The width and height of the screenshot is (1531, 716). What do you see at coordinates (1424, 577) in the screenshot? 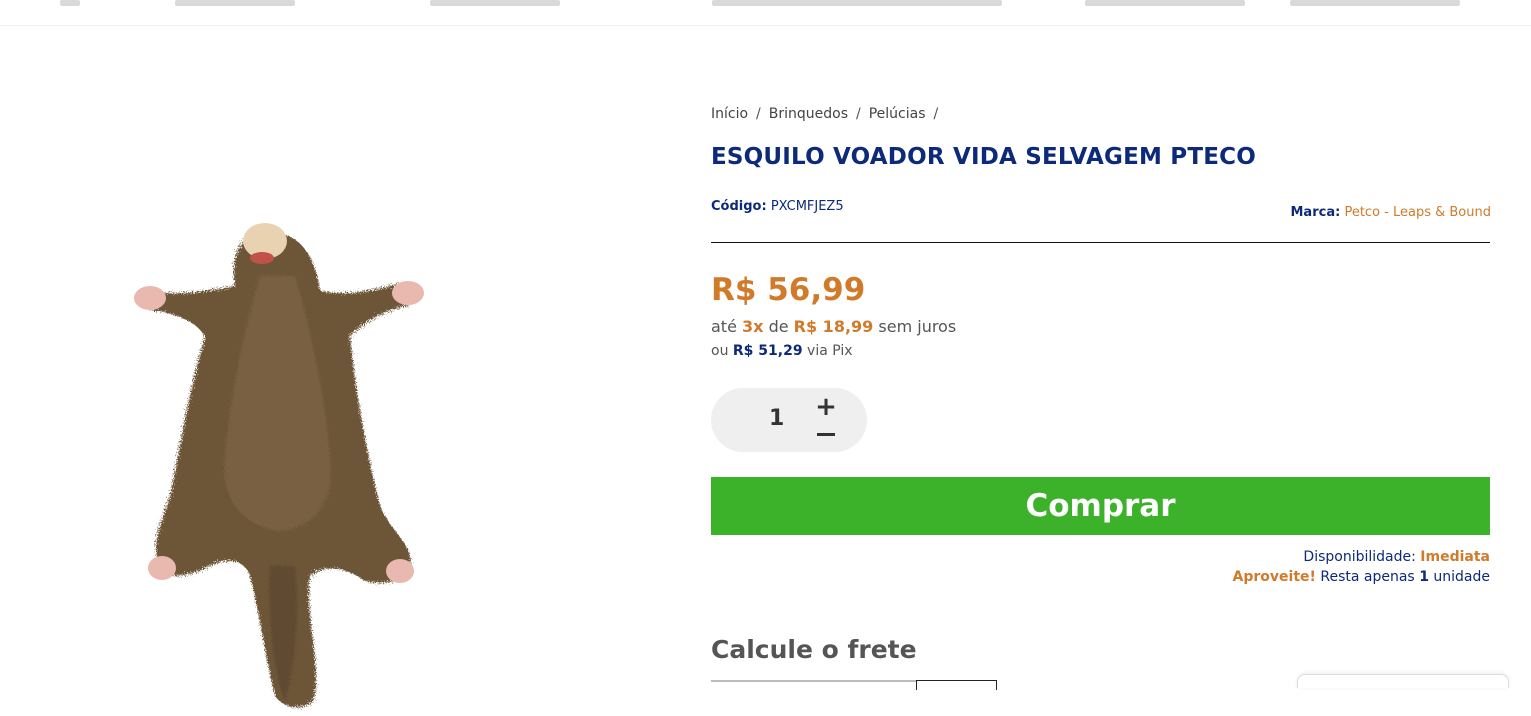
I see `stock-count: 1` at bounding box center [1424, 577].